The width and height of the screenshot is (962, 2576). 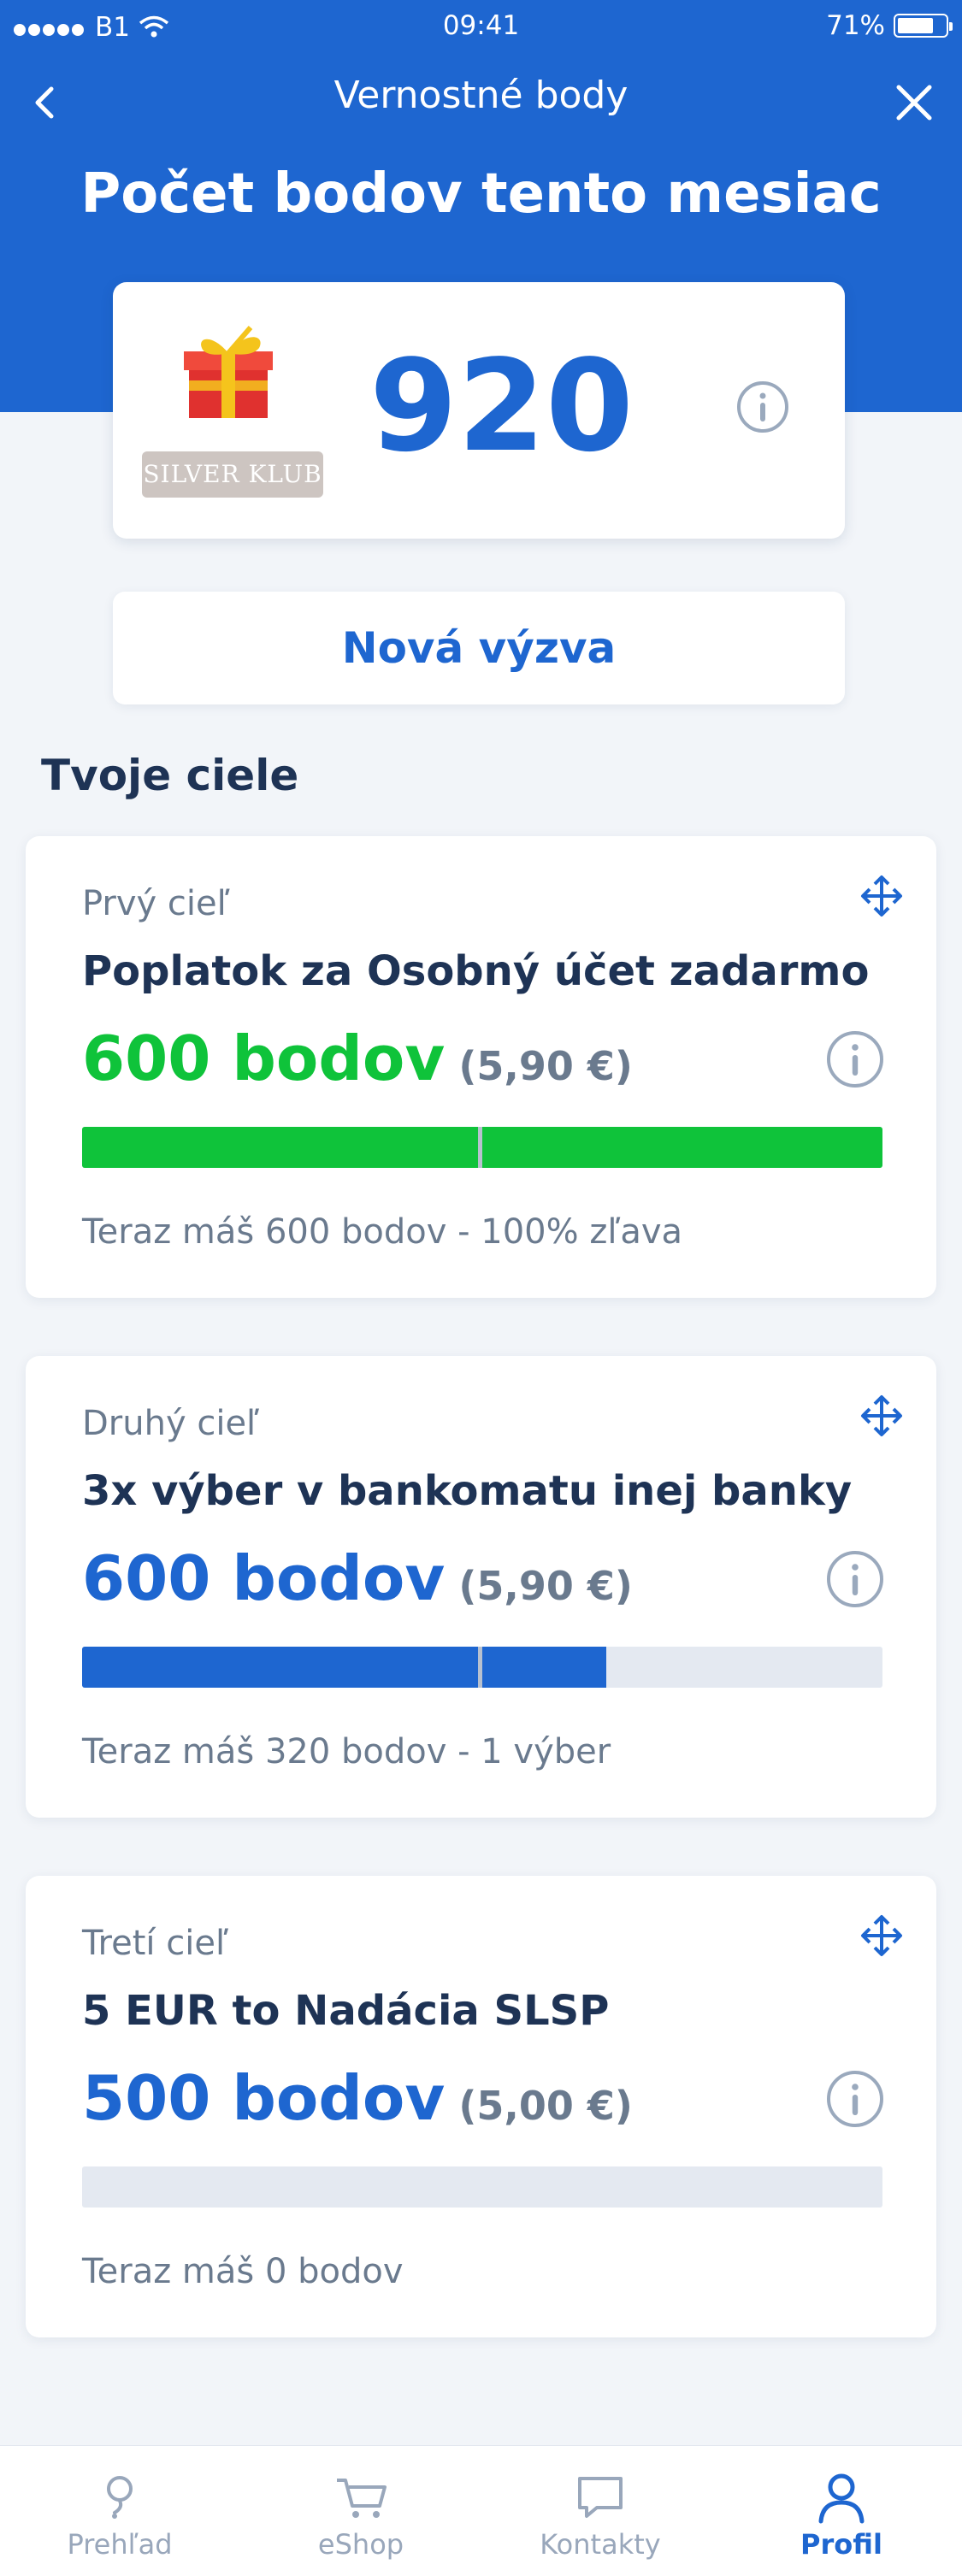 I want to click on status-bar: B1 09:41 71%, so click(x=481, y=28).